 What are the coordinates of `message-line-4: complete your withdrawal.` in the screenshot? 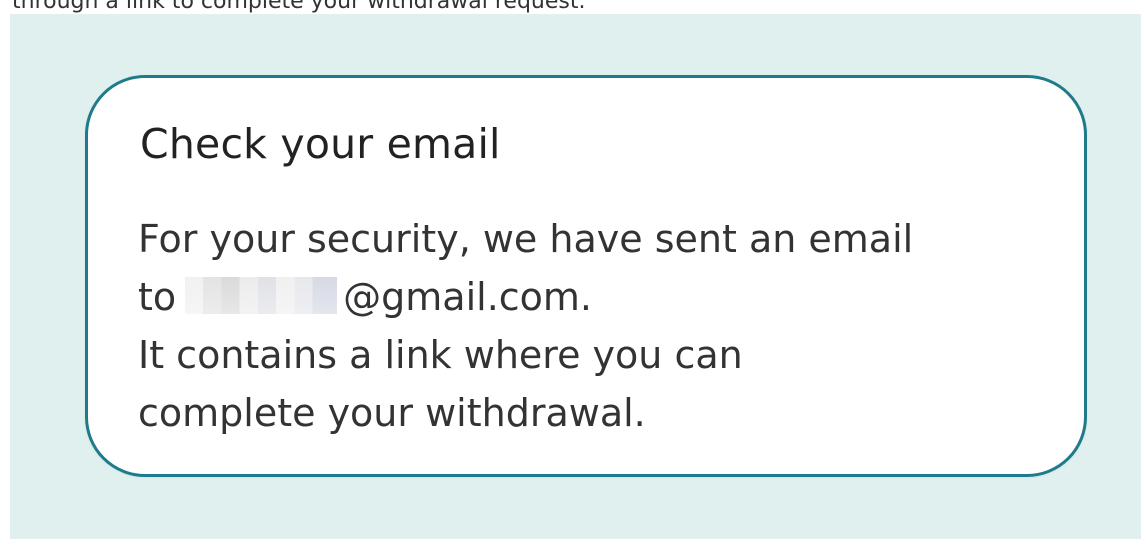 It's located at (392, 413).